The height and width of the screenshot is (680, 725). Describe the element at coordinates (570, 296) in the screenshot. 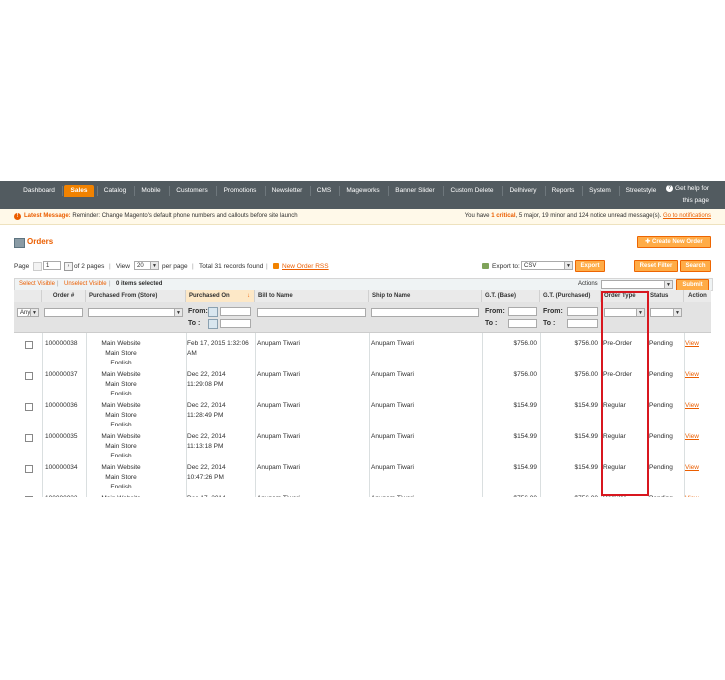

I see `column-header-gt-purchased: G.T. (Purchased)` at that location.